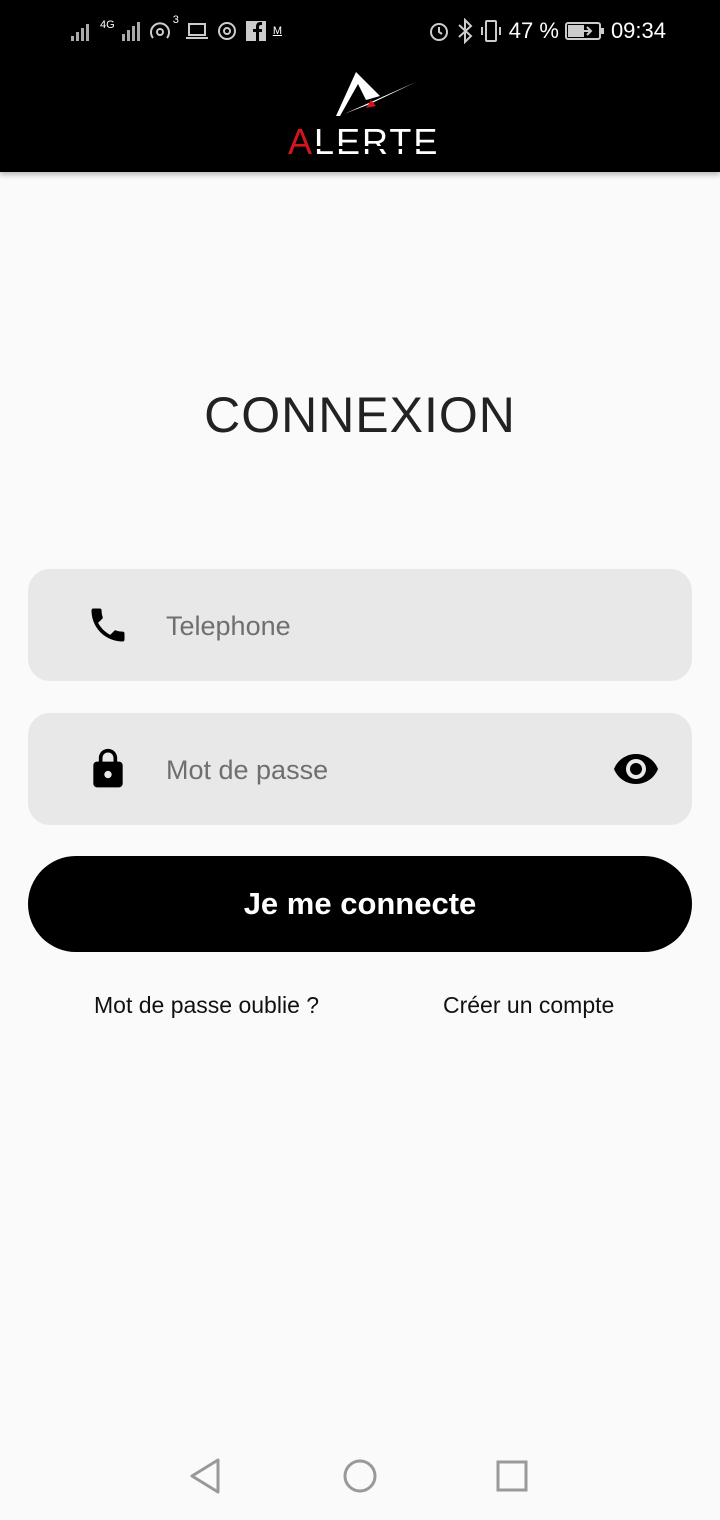 The width and height of the screenshot is (720, 1520). I want to click on laptop-icon, so click(196, 31).